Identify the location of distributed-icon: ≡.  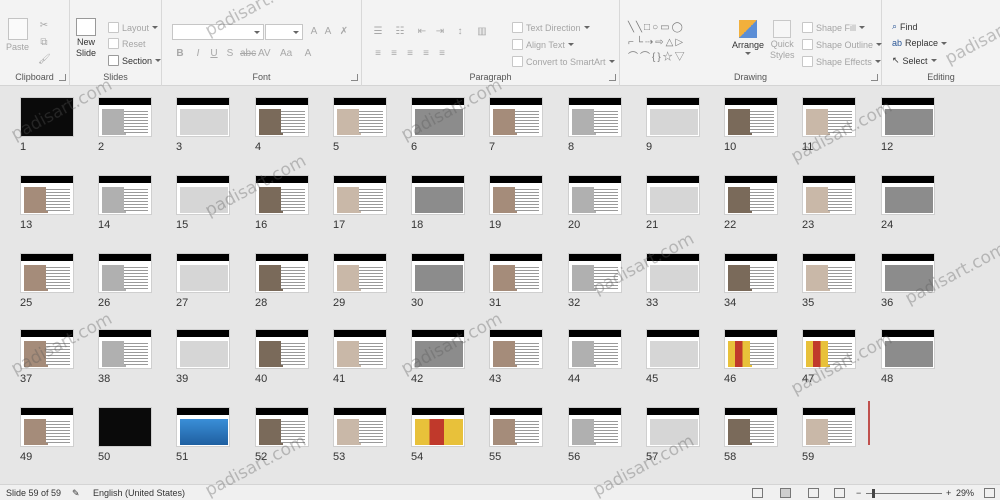
(442, 54).